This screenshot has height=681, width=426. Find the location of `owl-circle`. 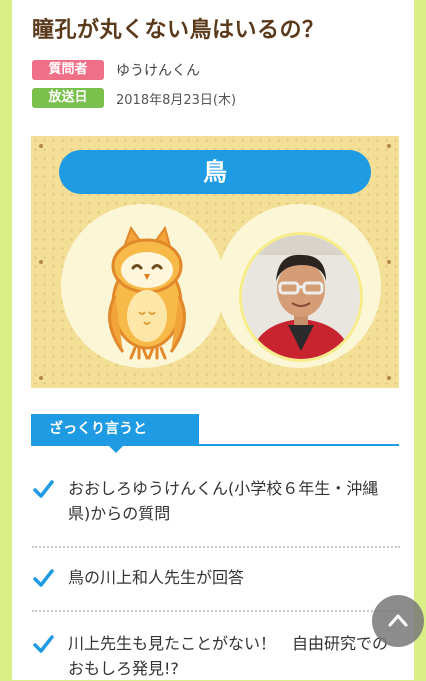

owl-circle is located at coordinates (143, 286).